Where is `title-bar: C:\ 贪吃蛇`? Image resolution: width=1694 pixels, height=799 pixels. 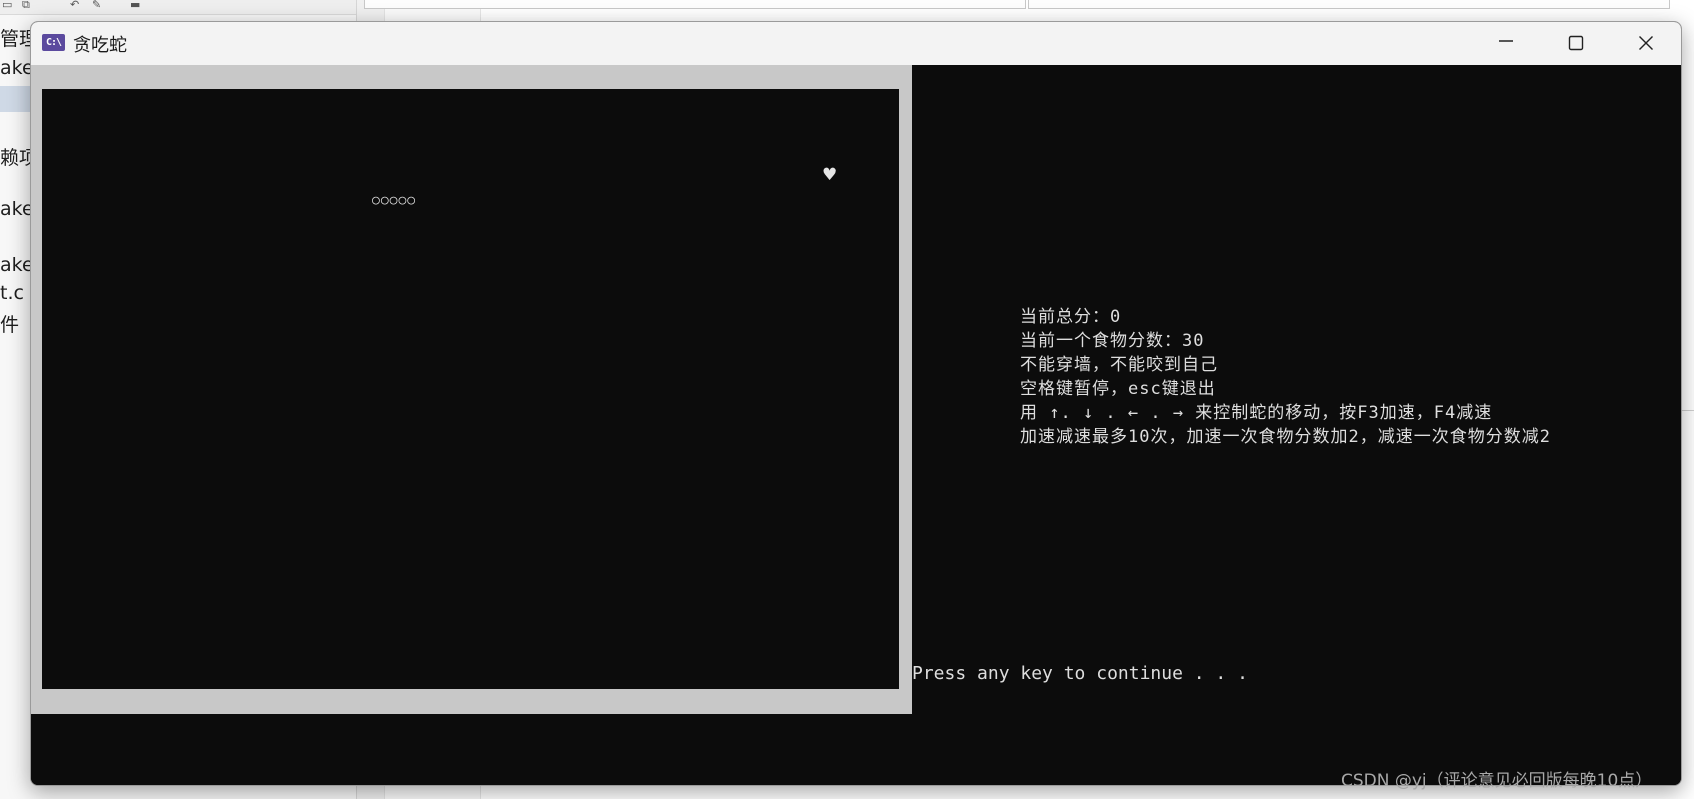 title-bar: C:\ 贪吃蛇 is located at coordinates (856, 43).